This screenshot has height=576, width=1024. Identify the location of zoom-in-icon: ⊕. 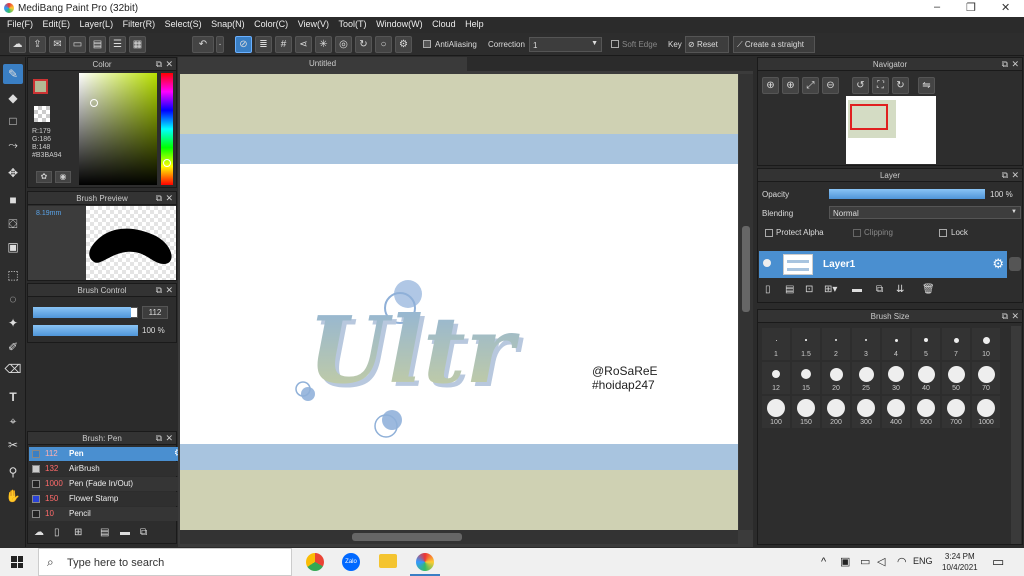
(770, 85).